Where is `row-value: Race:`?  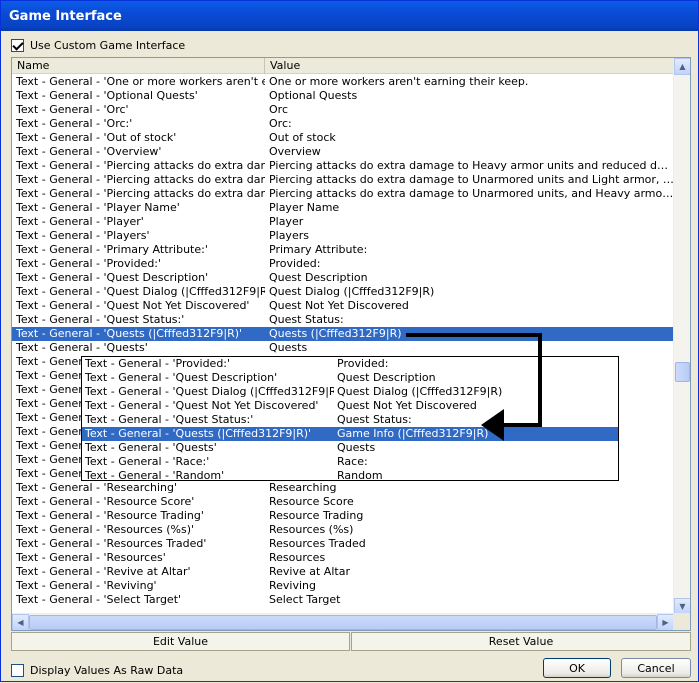 row-value: Race: is located at coordinates (352, 461).